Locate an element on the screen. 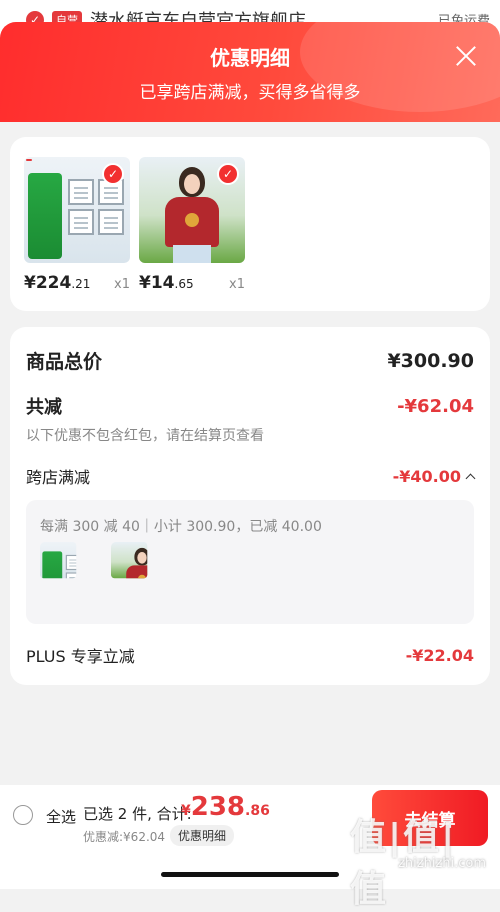  product-price: ¥14.65 is located at coordinates (166, 283).